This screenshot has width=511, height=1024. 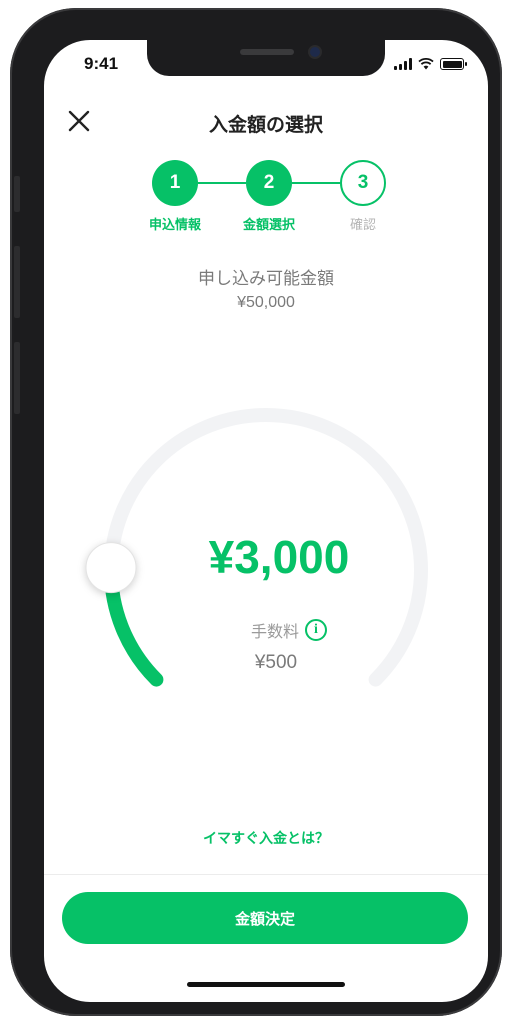 What do you see at coordinates (266, 278) in the screenshot?
I see `available-amount-label: 申し込み可能金額` at bounding box center [266, 278].